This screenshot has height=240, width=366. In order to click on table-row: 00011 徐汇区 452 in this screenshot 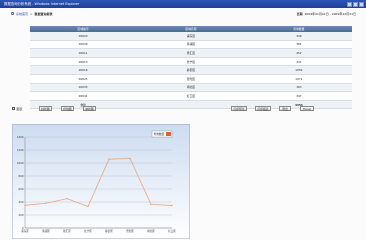, I will do `click(191, 53)`.